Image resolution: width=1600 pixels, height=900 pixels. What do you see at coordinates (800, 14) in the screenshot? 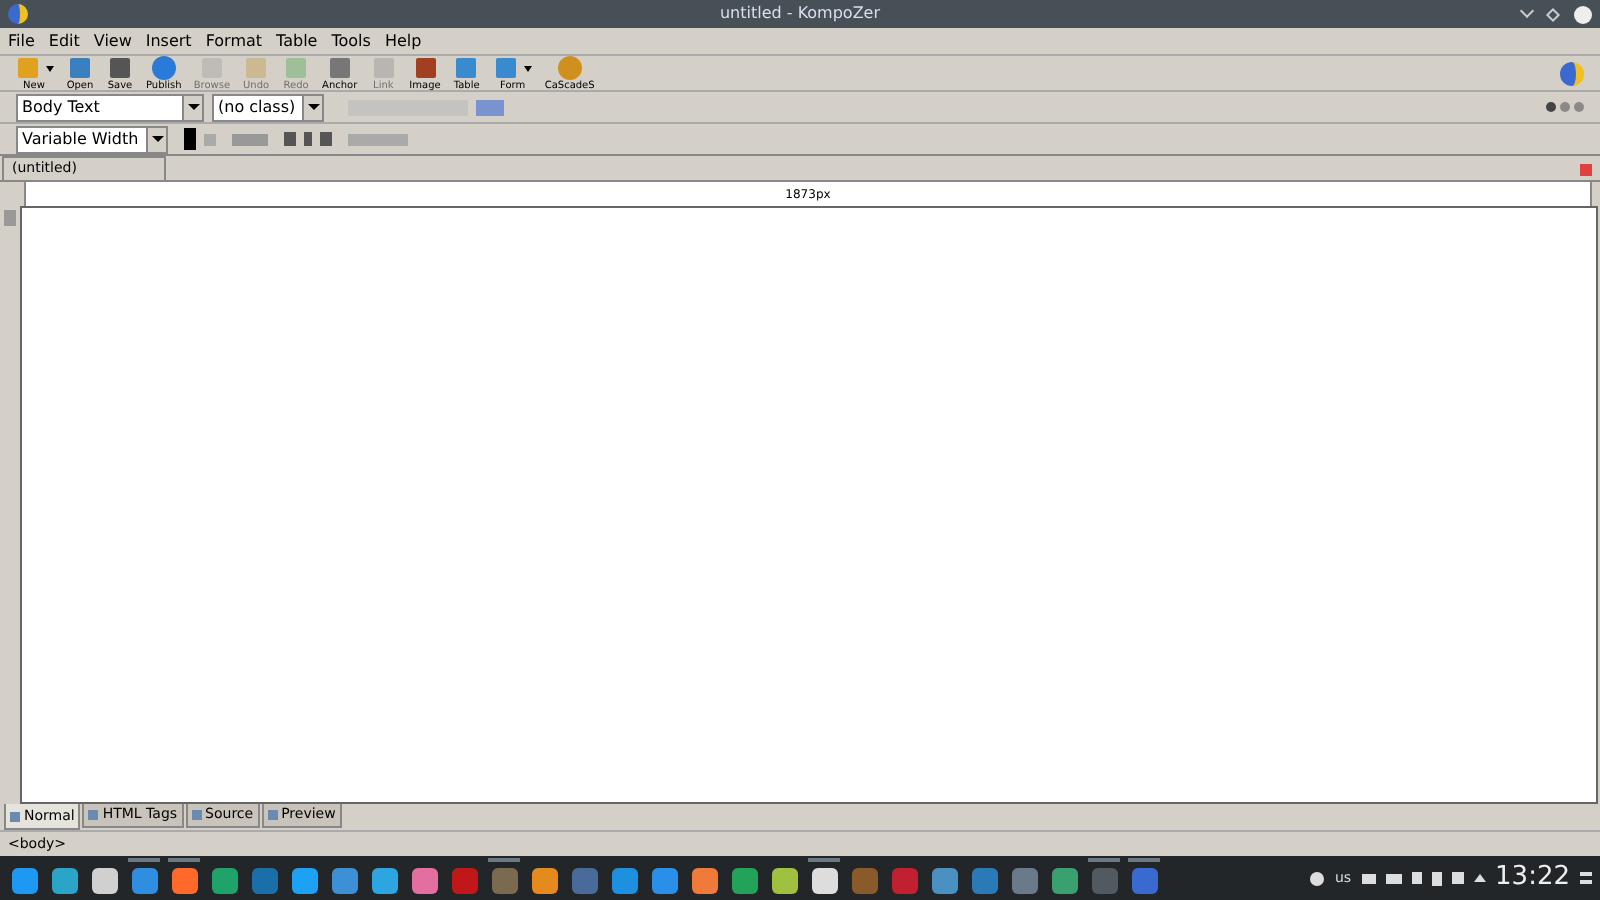
I see `window-title: untitled - KompoZer` at bounding box center [800, 14].